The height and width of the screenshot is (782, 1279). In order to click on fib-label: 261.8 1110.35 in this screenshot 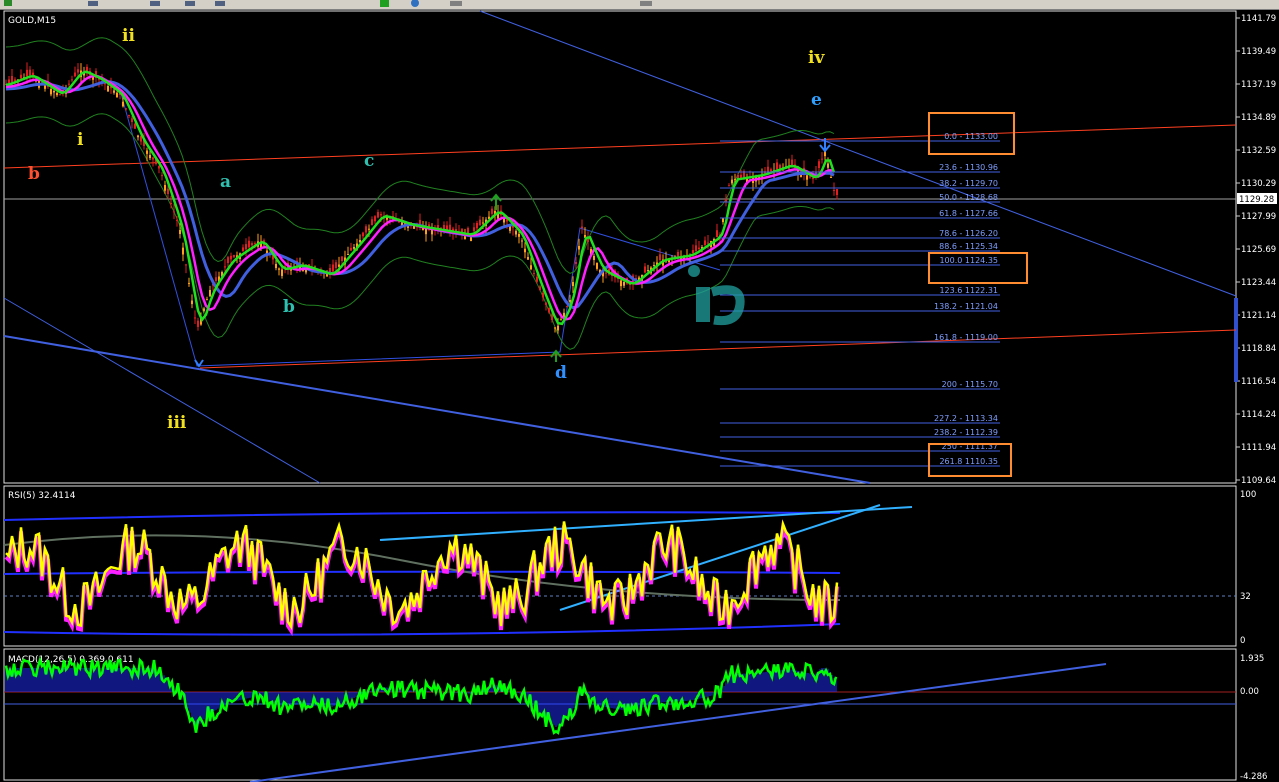, I will do `click(968, 461)`.